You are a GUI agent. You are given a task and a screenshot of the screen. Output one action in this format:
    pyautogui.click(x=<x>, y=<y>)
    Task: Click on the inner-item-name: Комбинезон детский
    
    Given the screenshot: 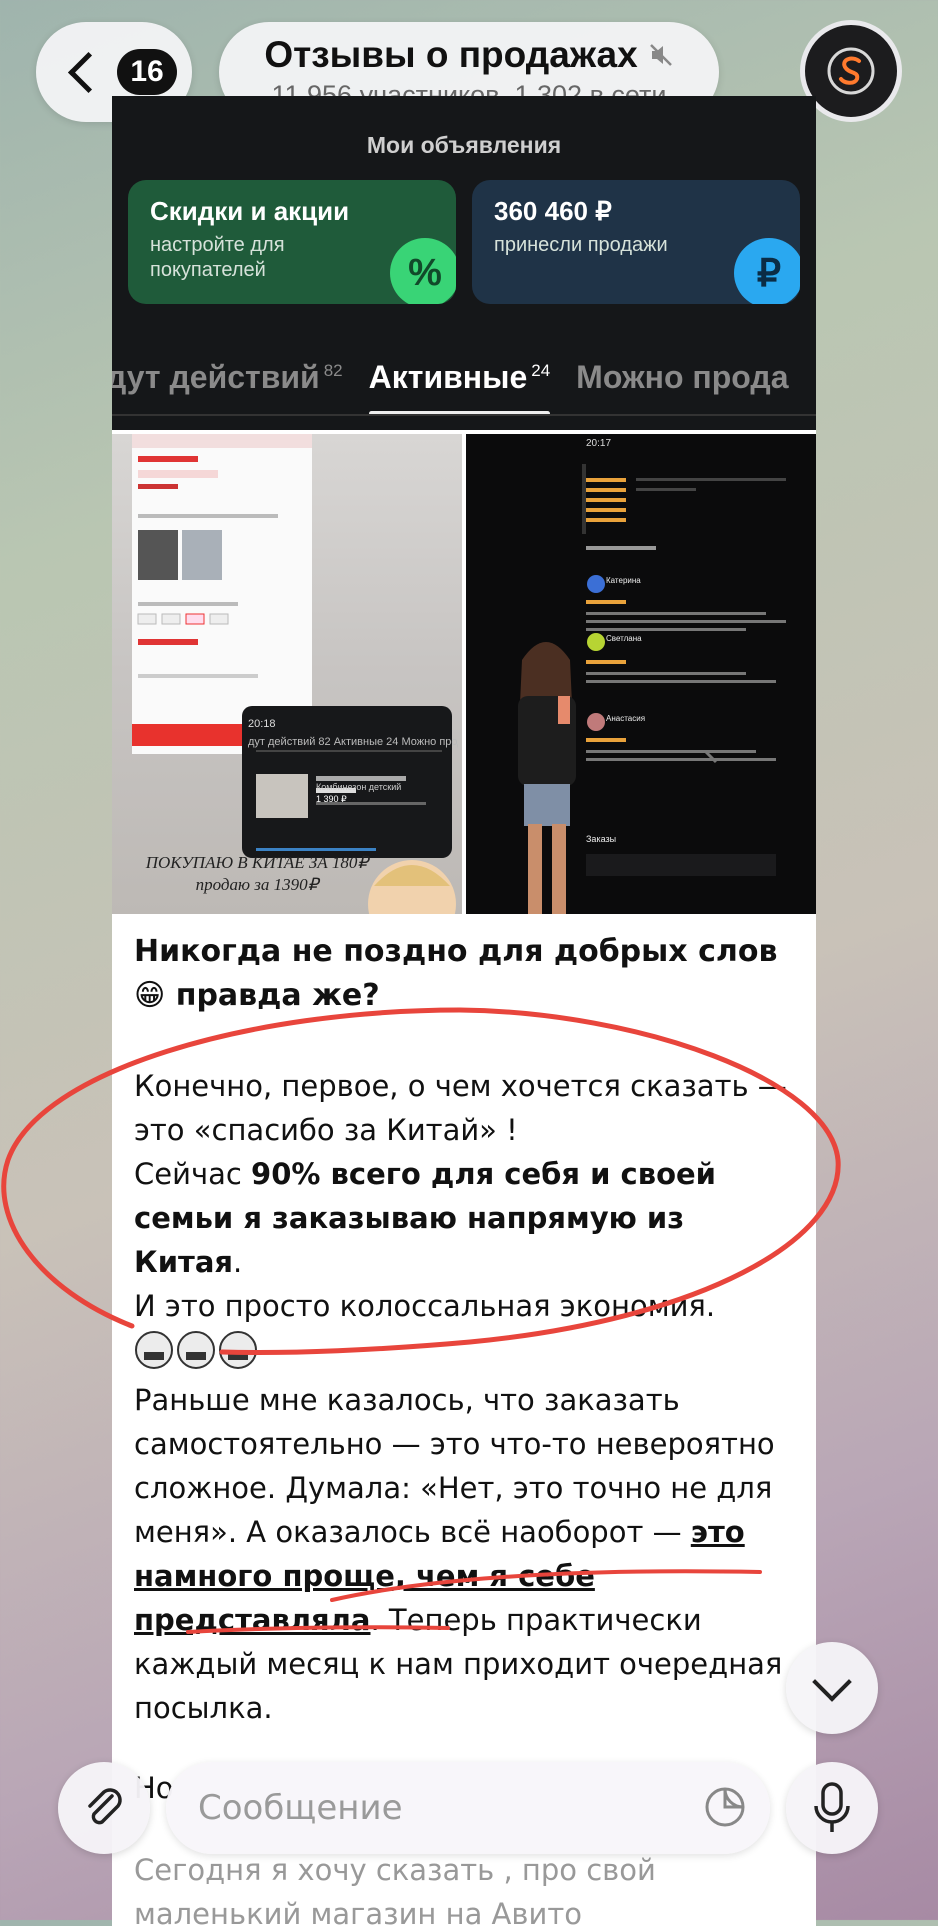 What is the action you would take?
    pyautogui.click(x=359, y=787)
    